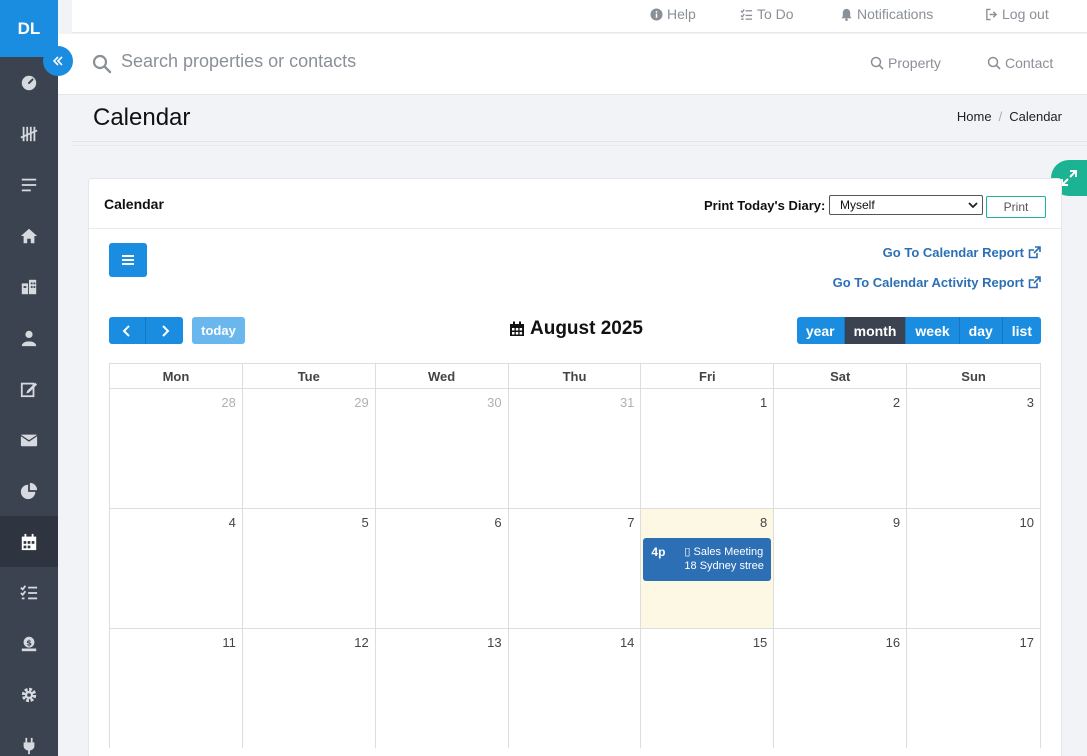 The image size is (1087, 756). What do you see at coordinates (1027, 642) in the screenshot?
I see `day-number: 17` at bounding box center [1027, 642].